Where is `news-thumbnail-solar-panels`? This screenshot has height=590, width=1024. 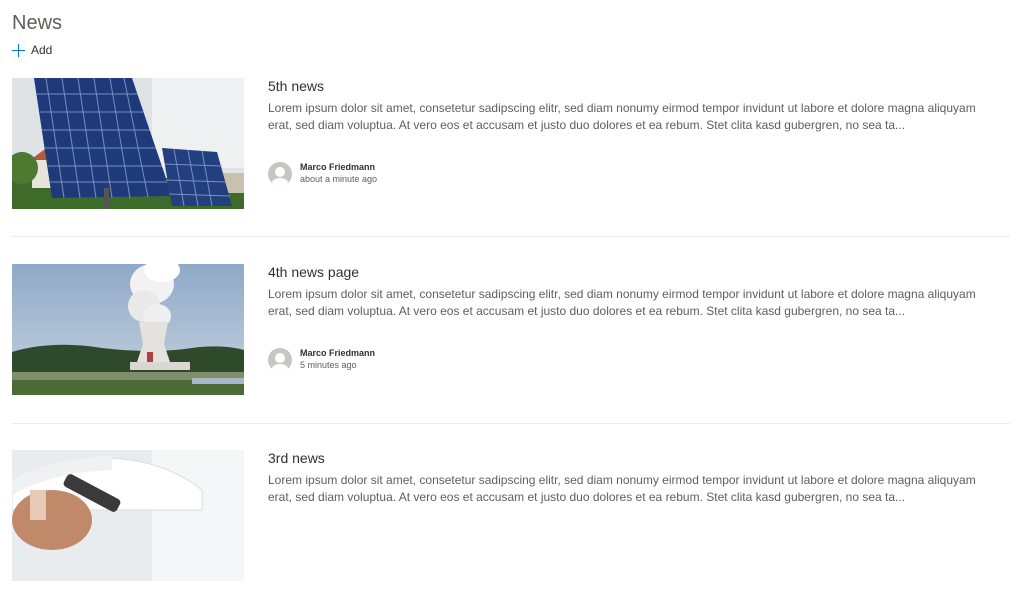
news-thumbnail-solar-panels is located at coordinates (128, 143).